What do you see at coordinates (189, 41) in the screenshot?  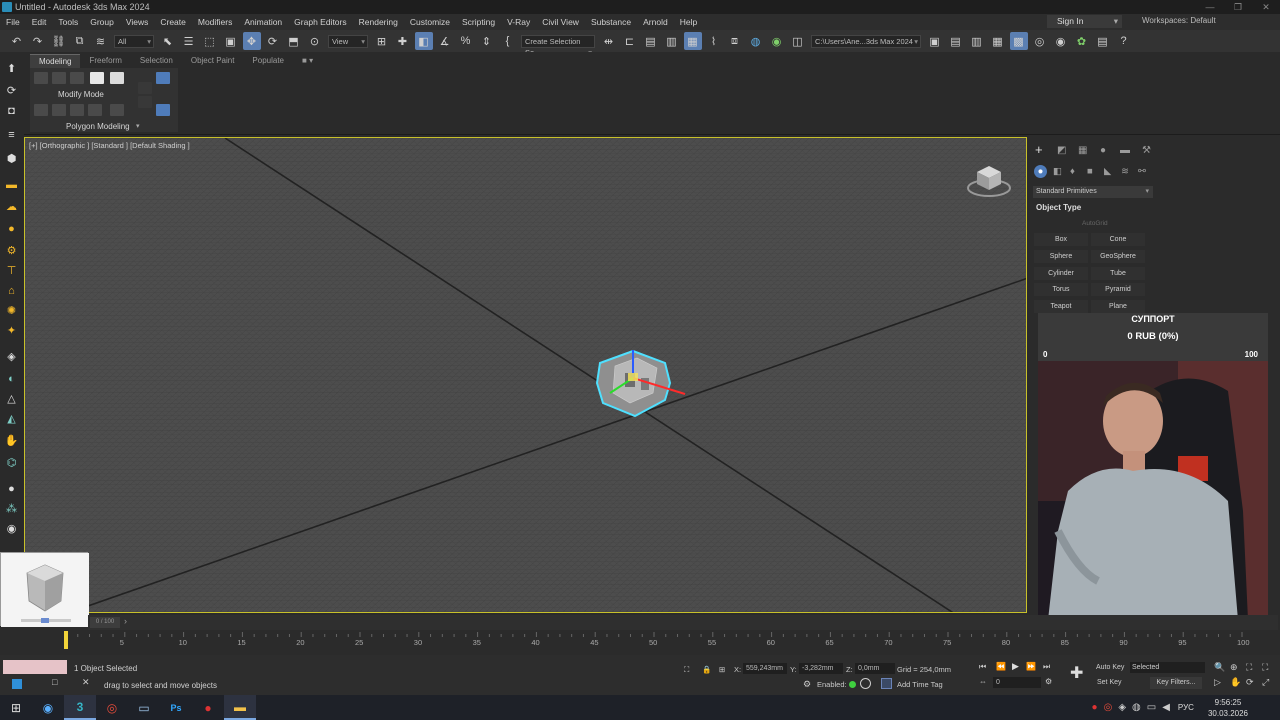 I see `select-by-name-icon: ☰` at bounding box center [189, 41].